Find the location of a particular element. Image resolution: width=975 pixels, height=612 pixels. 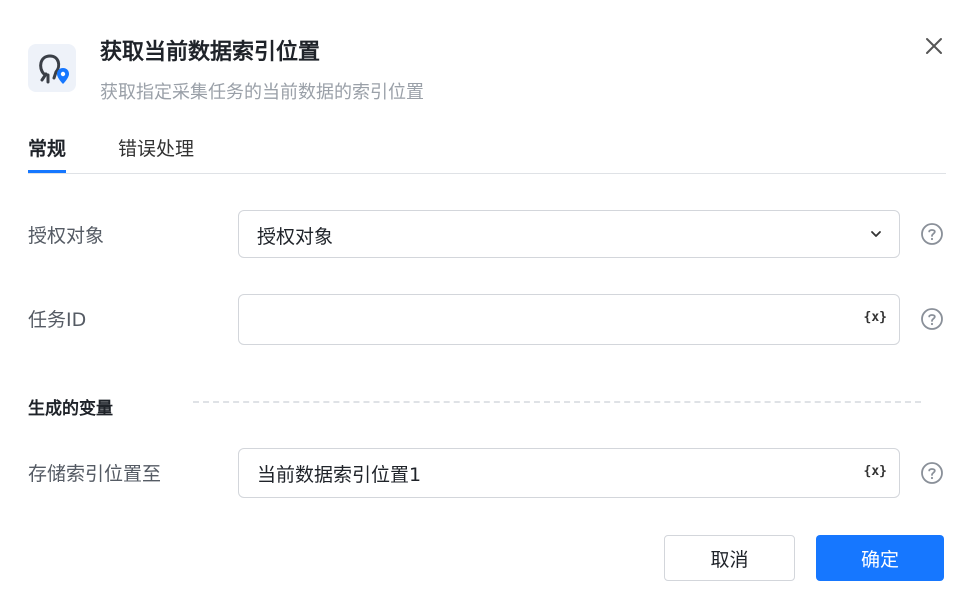

store-index-help is located at coordinates (932, 473).